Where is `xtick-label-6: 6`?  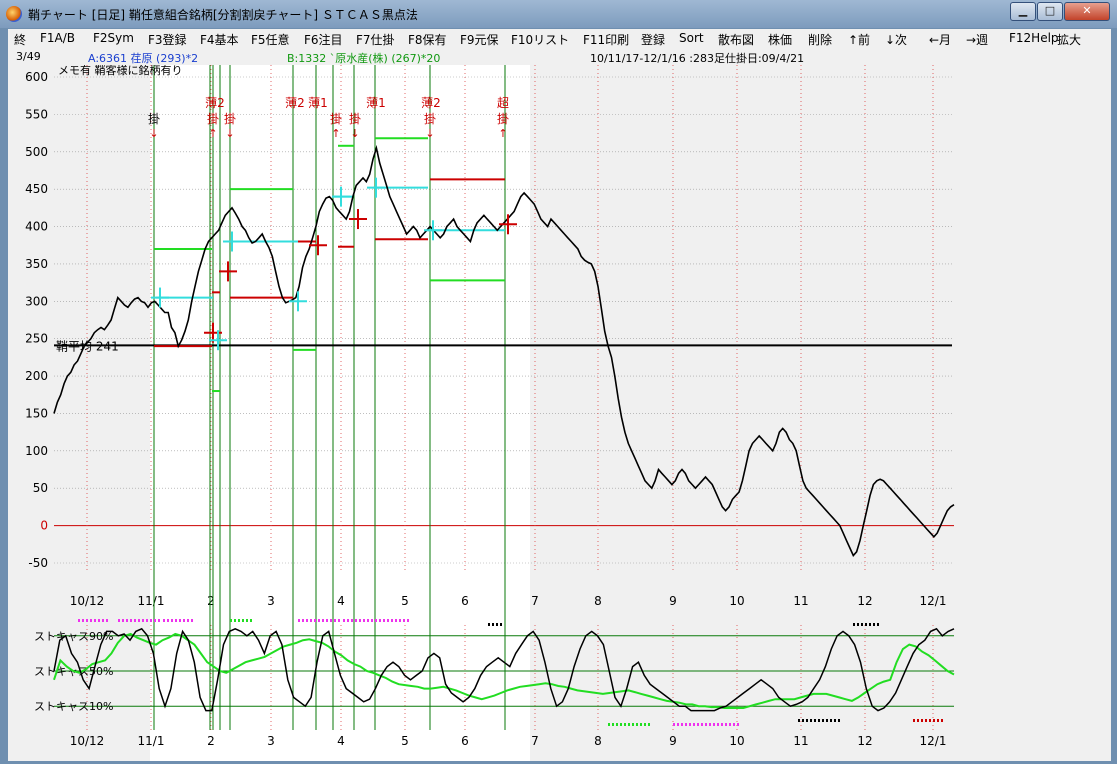 xtick-label-6: 6 is located at coordinates (465, 601).